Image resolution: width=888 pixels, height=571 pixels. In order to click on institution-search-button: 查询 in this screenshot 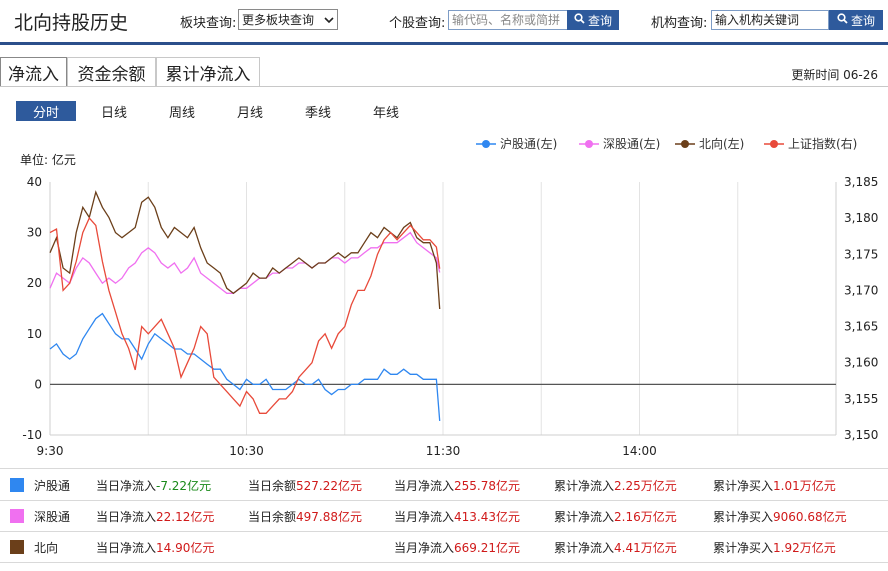, I will do `click(856, 20)`.